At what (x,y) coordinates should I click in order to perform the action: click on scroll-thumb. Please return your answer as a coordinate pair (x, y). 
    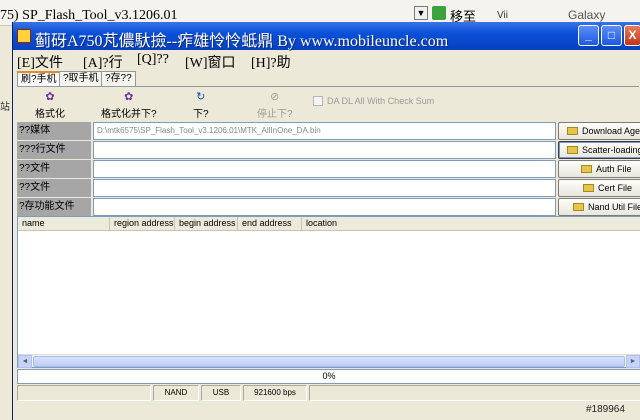
    Looking at the image, I should click on (329, 361).